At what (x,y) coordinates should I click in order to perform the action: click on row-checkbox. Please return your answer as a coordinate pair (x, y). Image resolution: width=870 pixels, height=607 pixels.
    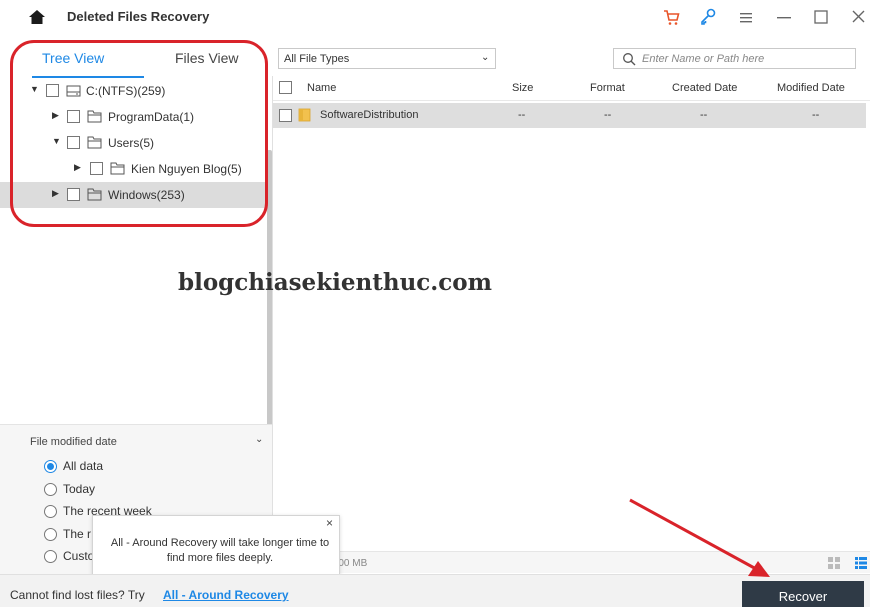
    Looking at the image, I should click on (285, 115).